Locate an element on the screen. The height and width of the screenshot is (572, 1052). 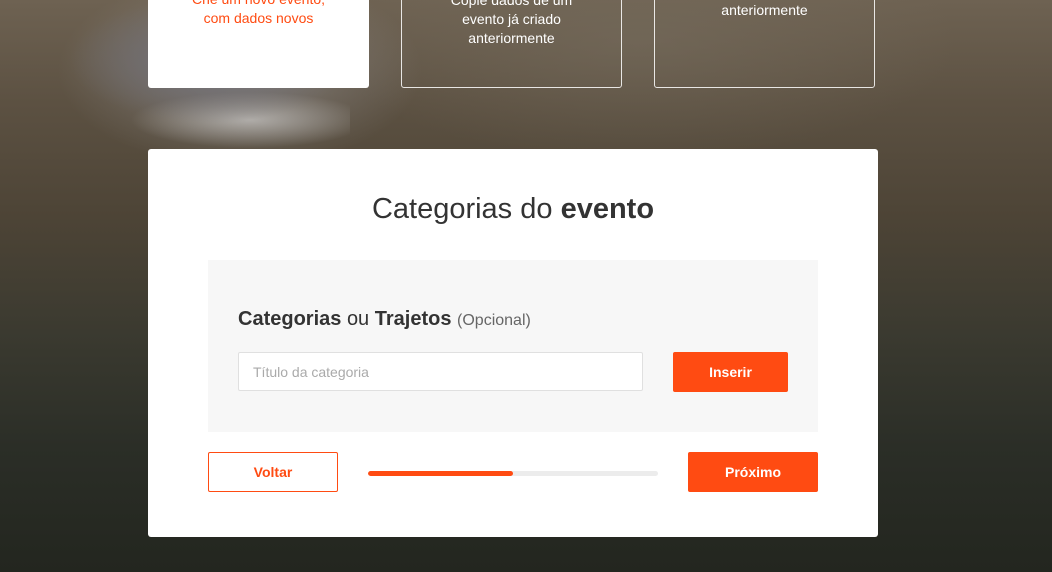
progress-bar is located at coordinates (513, 473).